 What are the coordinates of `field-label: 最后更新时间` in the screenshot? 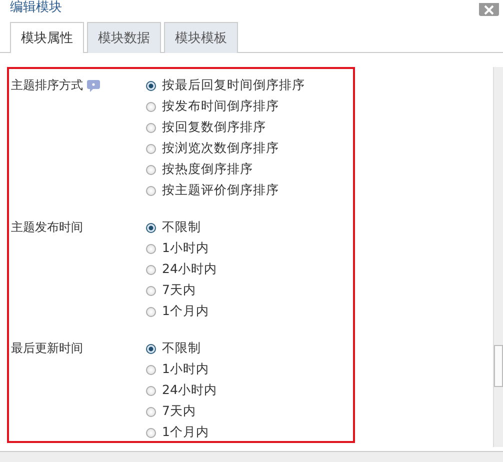 It's located at (47, 348).